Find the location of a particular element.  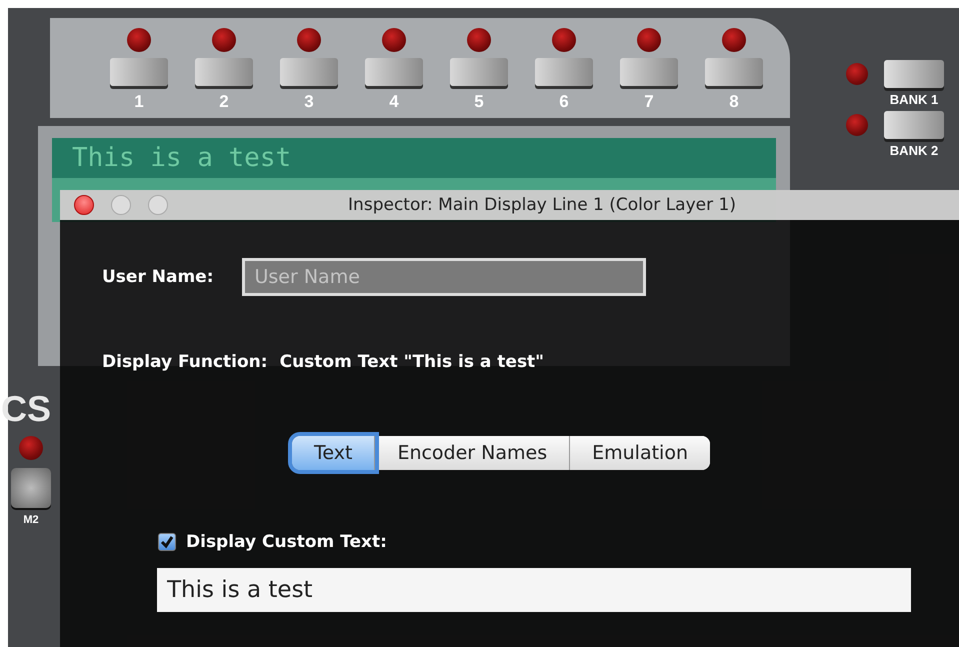

channel-number: 5 is located at coordinates (479, 102).